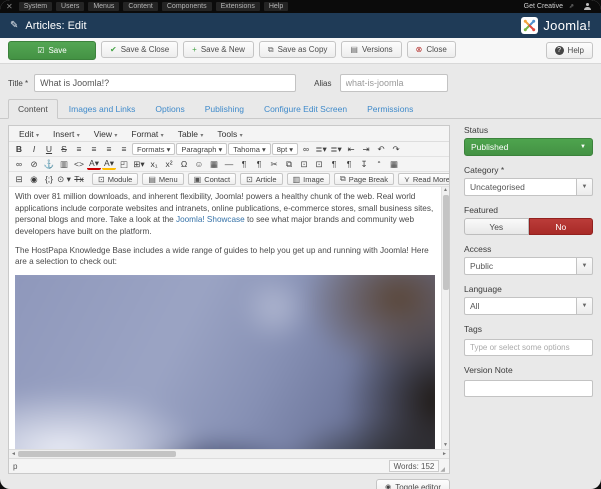 The width and height of the screenshot is (601, 489). What do you see at coordinates (186, 6) in the screenshot?
I see `menu-components: Components` at bounding box center [186, 6].